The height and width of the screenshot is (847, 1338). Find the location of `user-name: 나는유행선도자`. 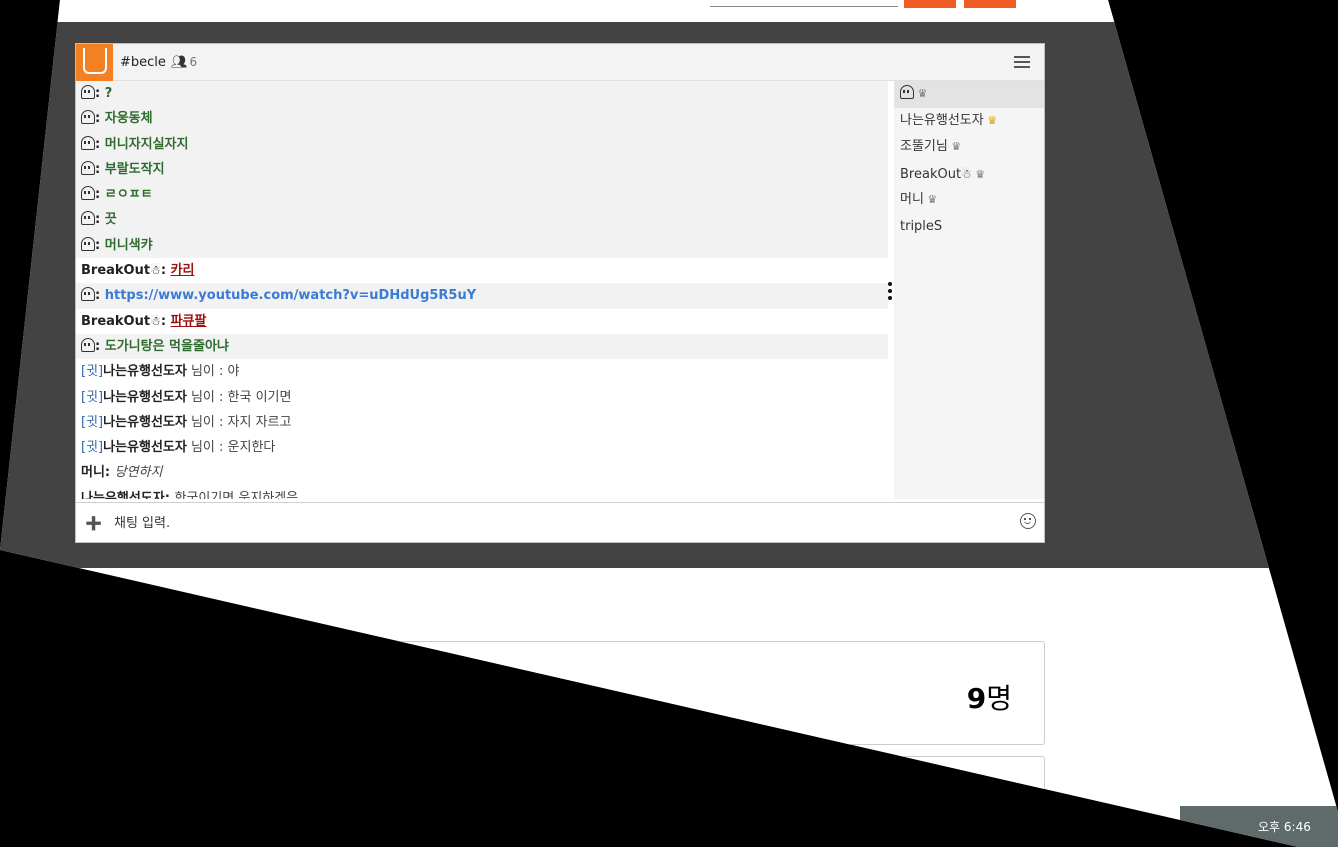

user-name: 나는유행선도자 is located at coordinates (942, 120).